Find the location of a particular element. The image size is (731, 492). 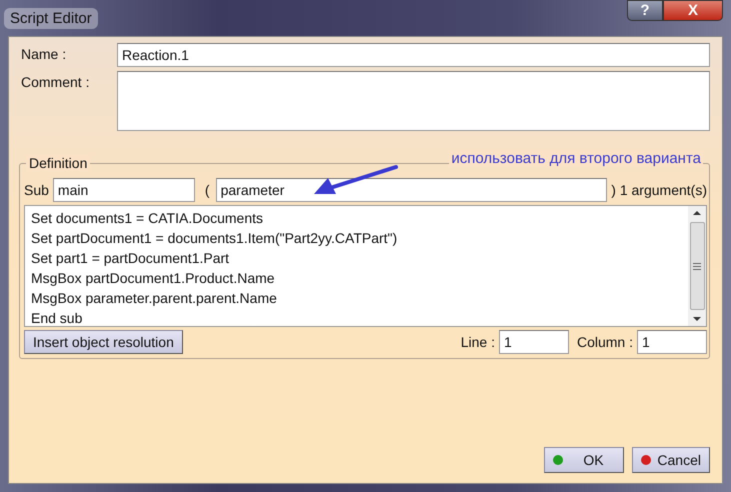

code-line: Set part1 = partDocument1.Part is located at coordinates (130, 258).